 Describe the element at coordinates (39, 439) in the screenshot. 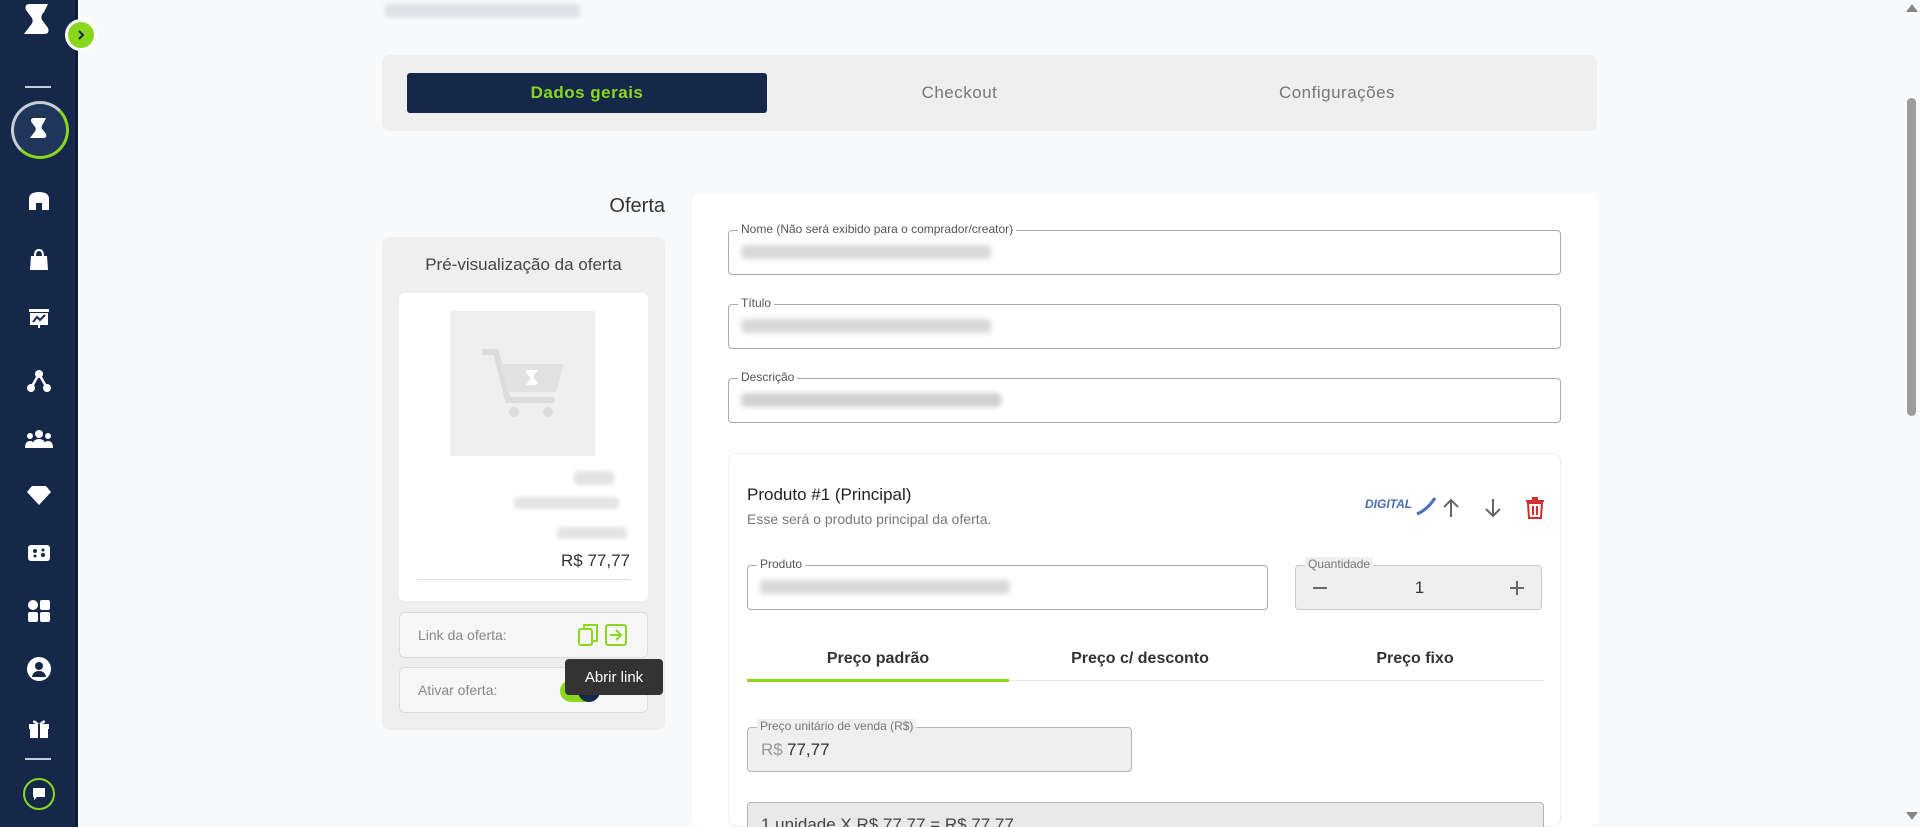

I see `users-group-icon` at that location.